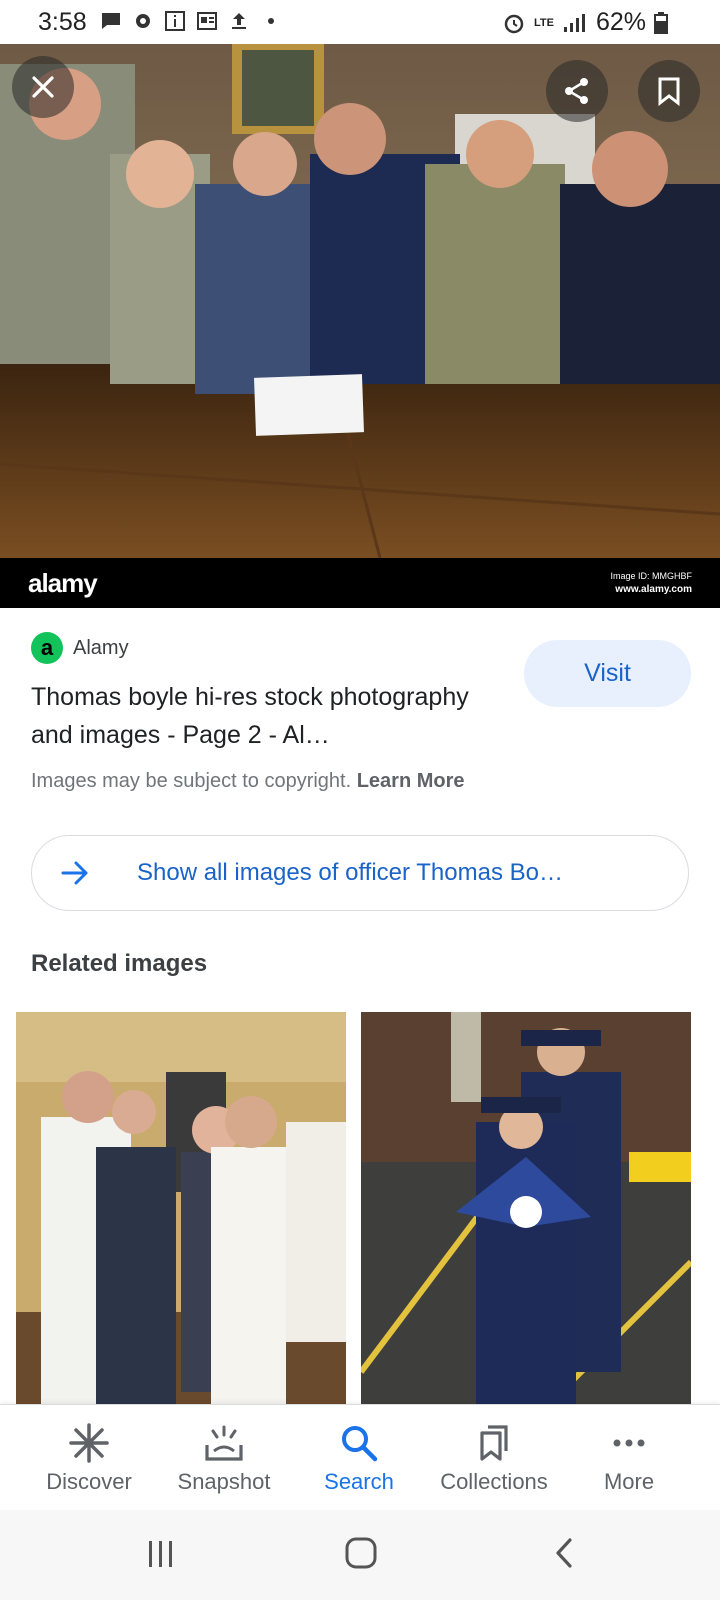 The height and width of the screenshot is (1600, 720). I want to click on watermark-bar: alamy Image ID: MMGHBF www.alamy.com, so click(360, 583).